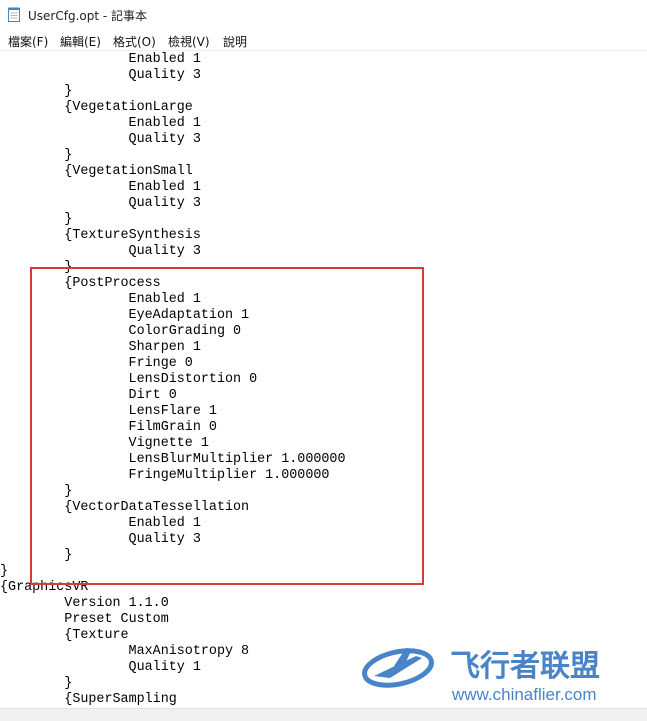 The width and height of the screenshot is (647, 721). I want to click on horizontal-scrollbar, so click(323, 714).